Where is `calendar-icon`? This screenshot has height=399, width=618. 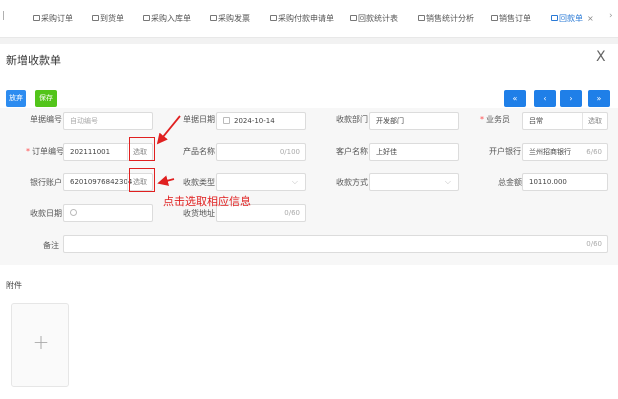
calendar-icon is located at coordinates (226, 120).